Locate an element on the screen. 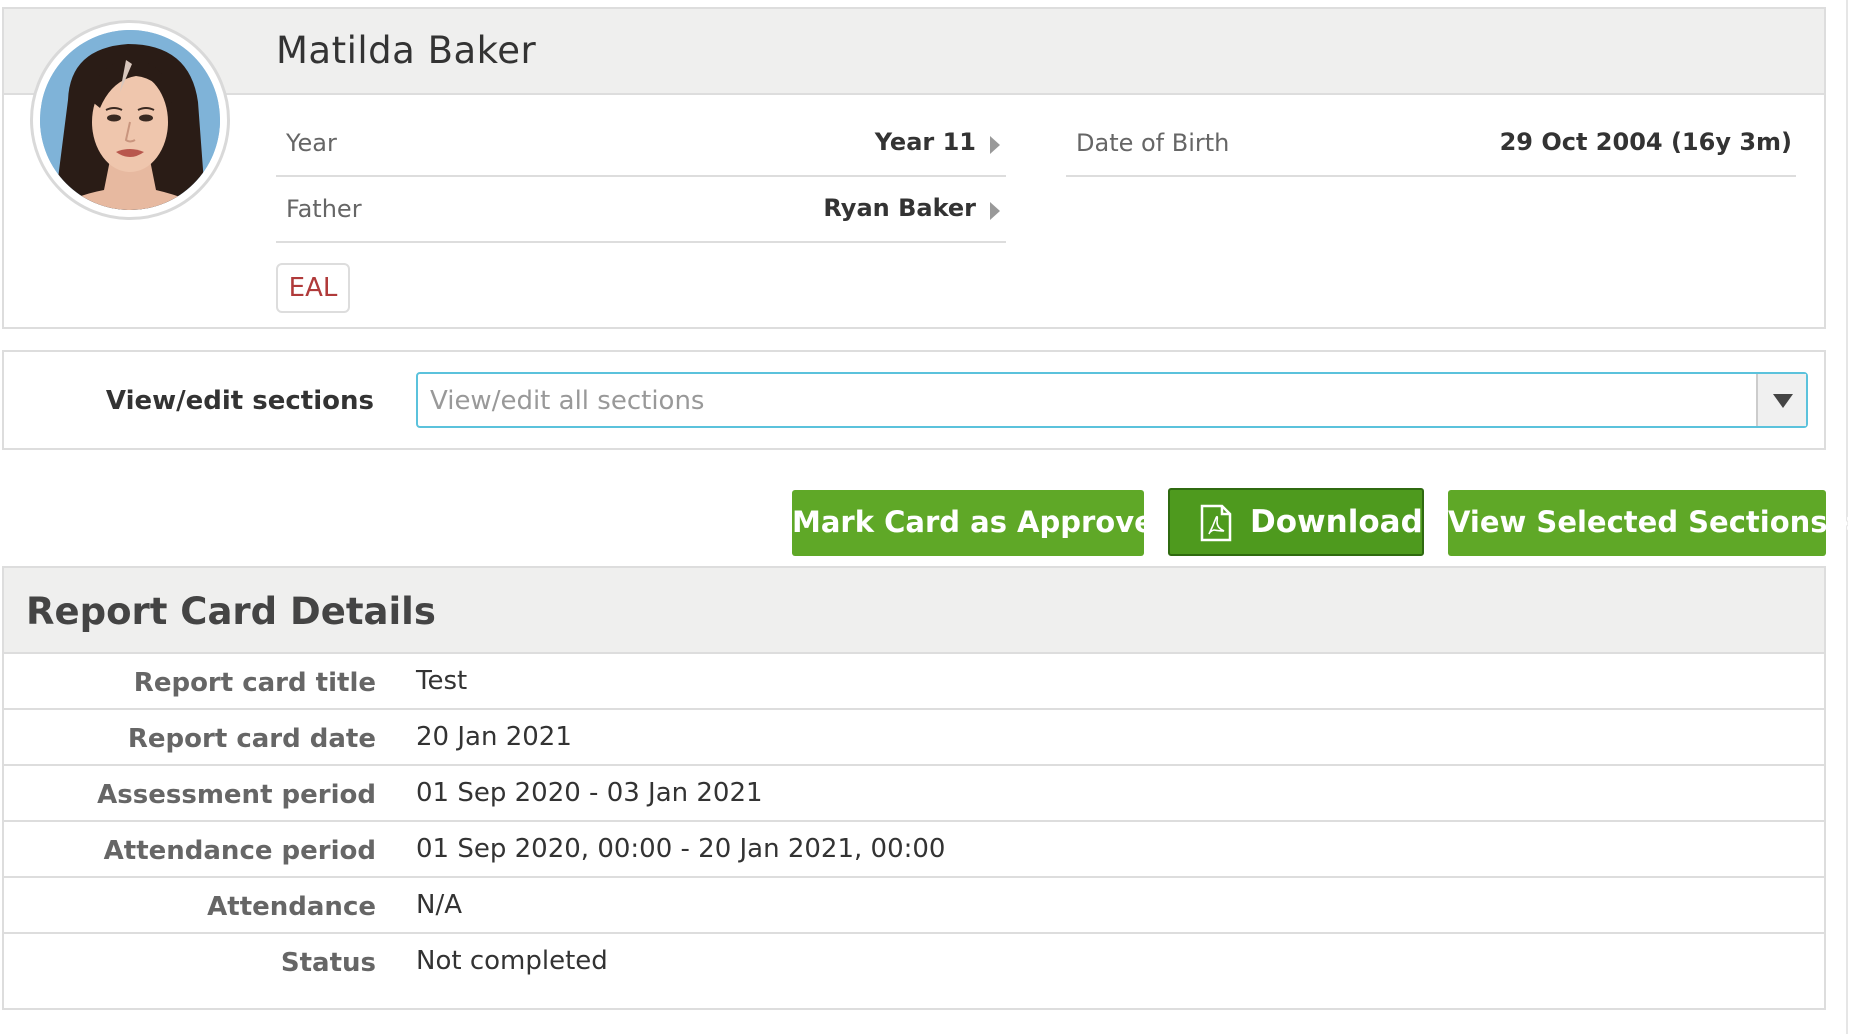 The height and width of the screenshot is (1034, 1864). sections-label: View/edit sections is located at coordinates (239, 401).